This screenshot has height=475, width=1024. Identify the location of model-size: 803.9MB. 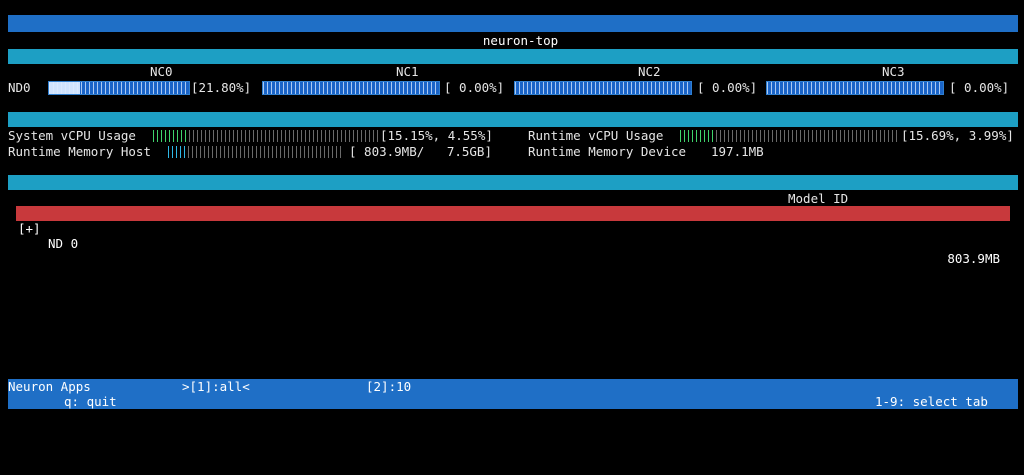
(973, 258).